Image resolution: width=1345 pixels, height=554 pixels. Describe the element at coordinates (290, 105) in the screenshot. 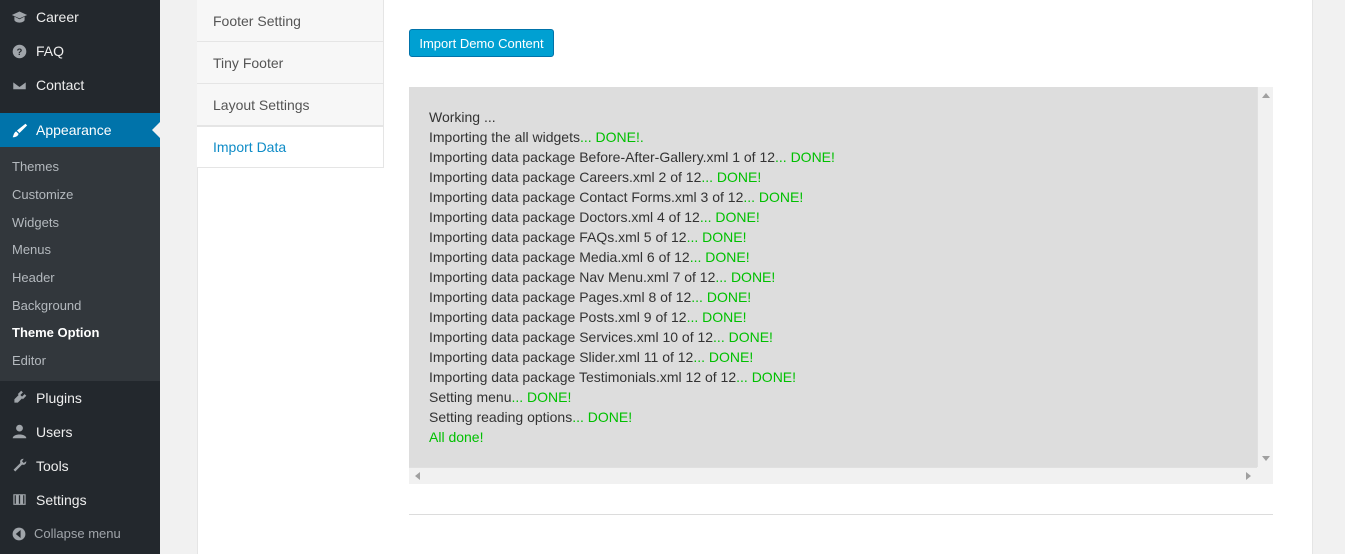

I see `tab-layout-settings: Layout Settings` at that location.